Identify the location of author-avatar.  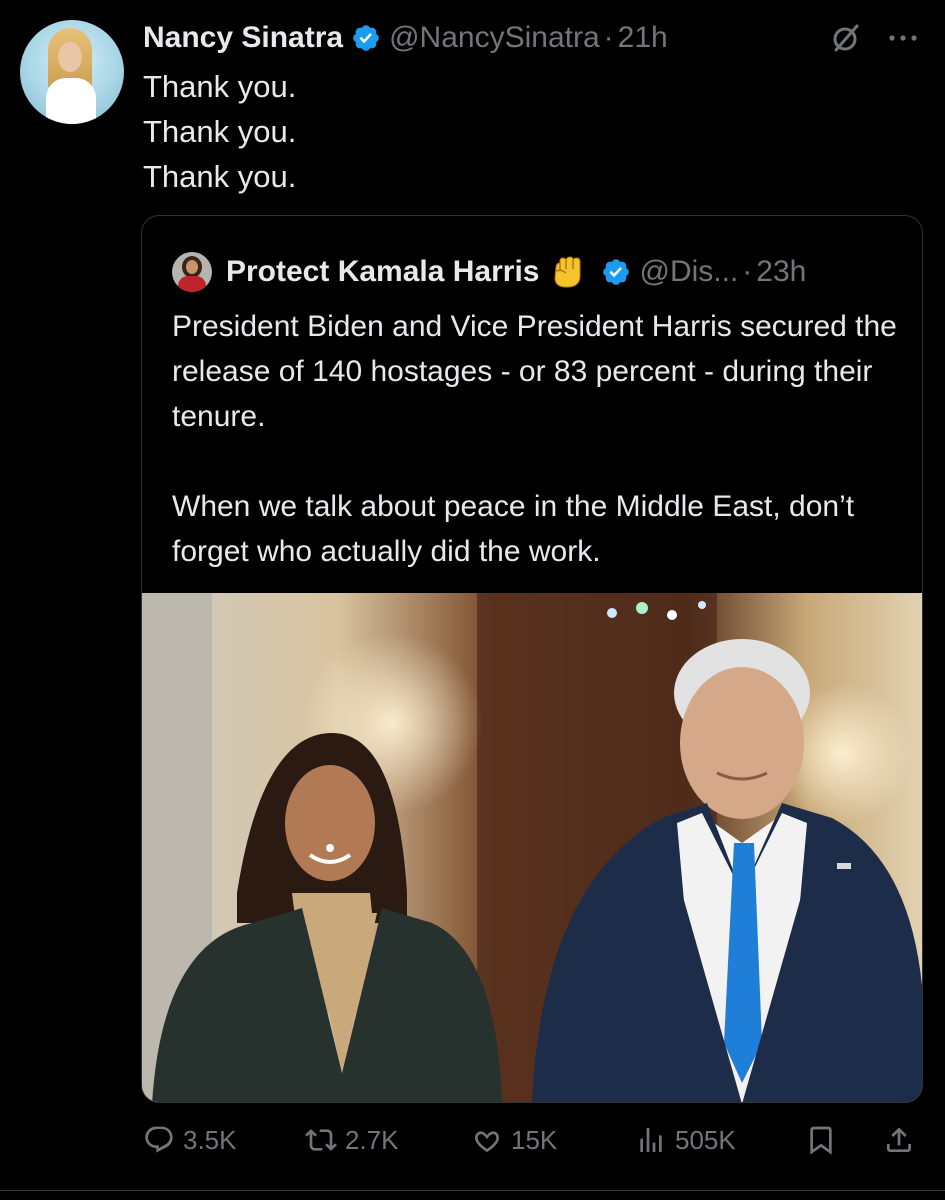
(72, 72).